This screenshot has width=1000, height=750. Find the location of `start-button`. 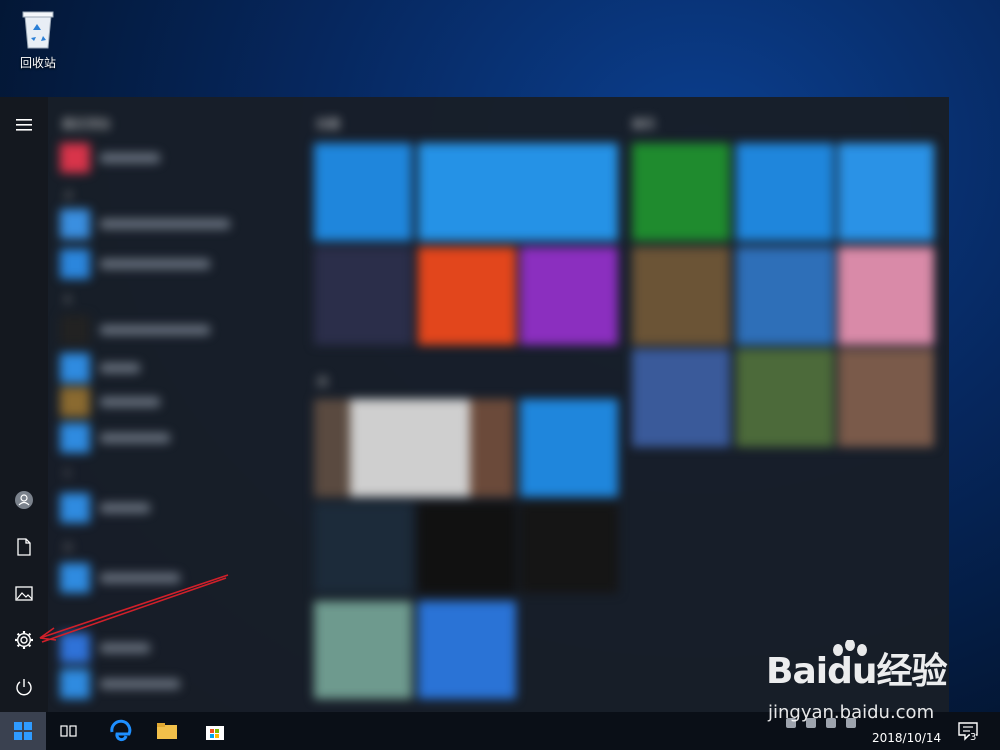

start-button is located at coordinates (23, 731).